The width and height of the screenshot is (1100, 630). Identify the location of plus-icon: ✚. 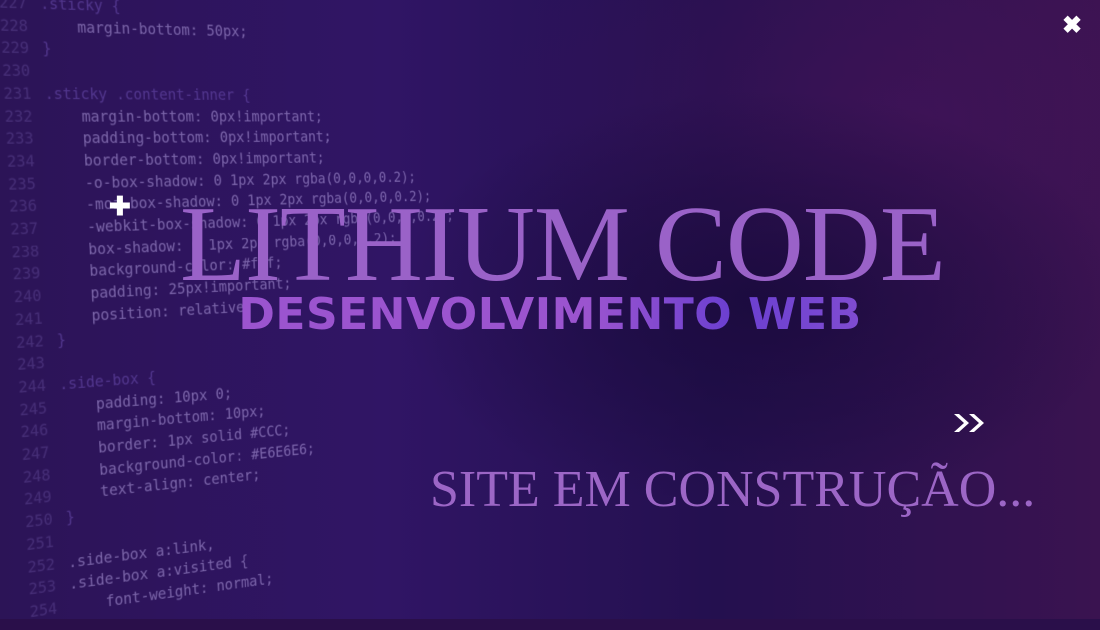
(120, 206).